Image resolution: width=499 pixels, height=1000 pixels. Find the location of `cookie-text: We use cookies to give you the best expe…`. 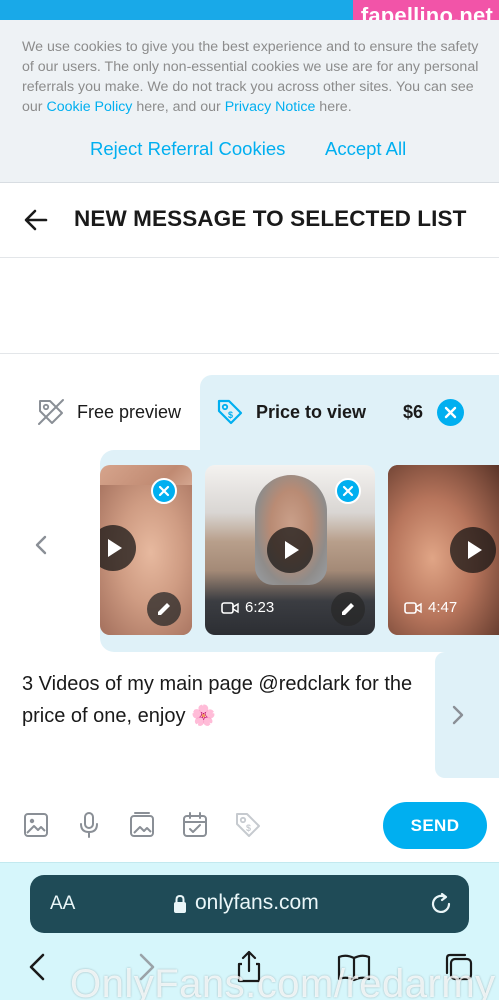

cookie-text: We use cookies to give you the best expe… is located at coordinates (252, 77).